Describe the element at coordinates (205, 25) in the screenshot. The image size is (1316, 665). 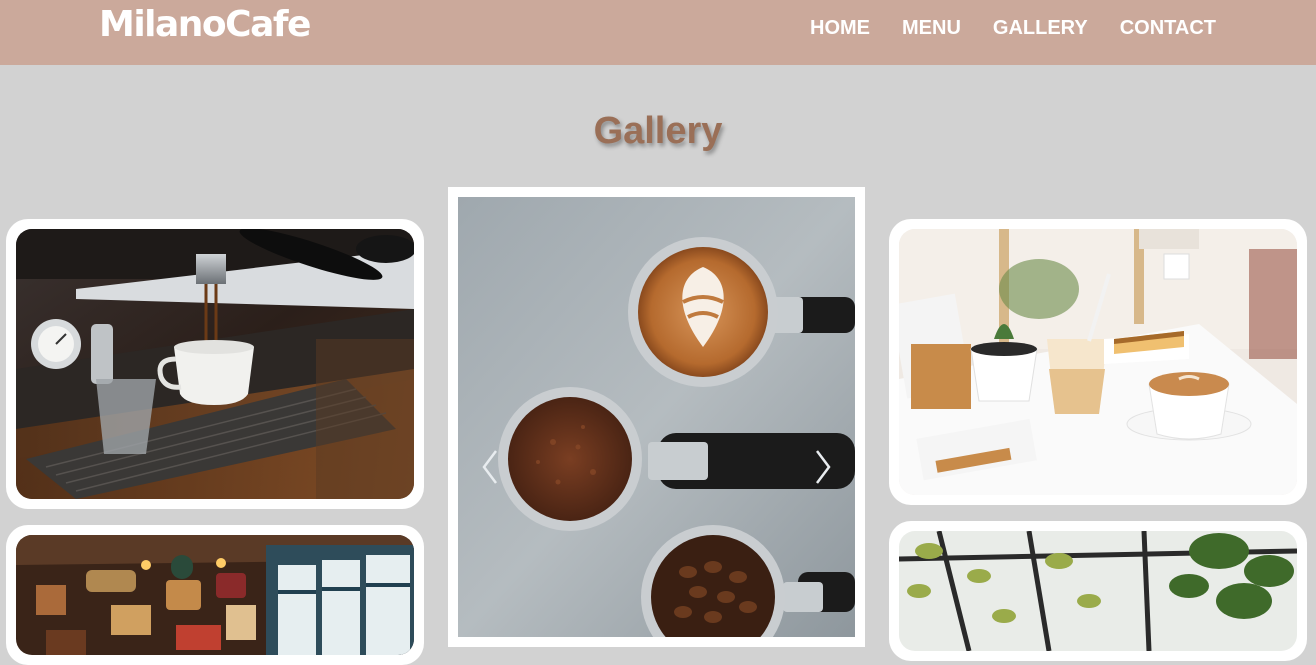
I see `logo: MilanoCafe` at that location.